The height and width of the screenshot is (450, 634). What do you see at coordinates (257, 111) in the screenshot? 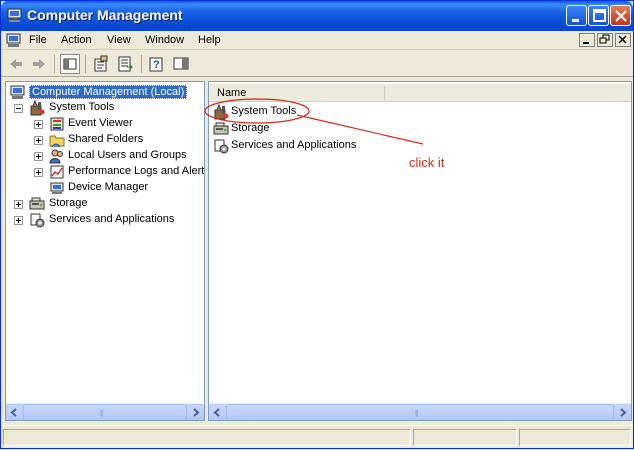
I see `annotation-circle` at bounding box center [257, 111].